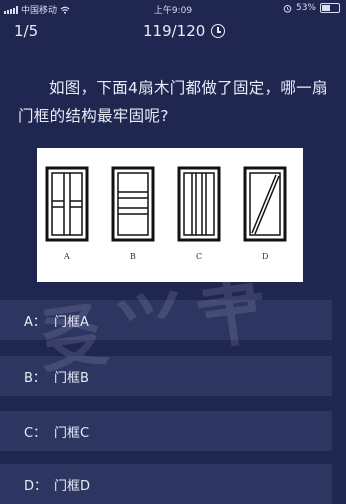  Describe the element at coordinates (133, 256) in the screenshot. I see `figure-label-b: B` at that location.